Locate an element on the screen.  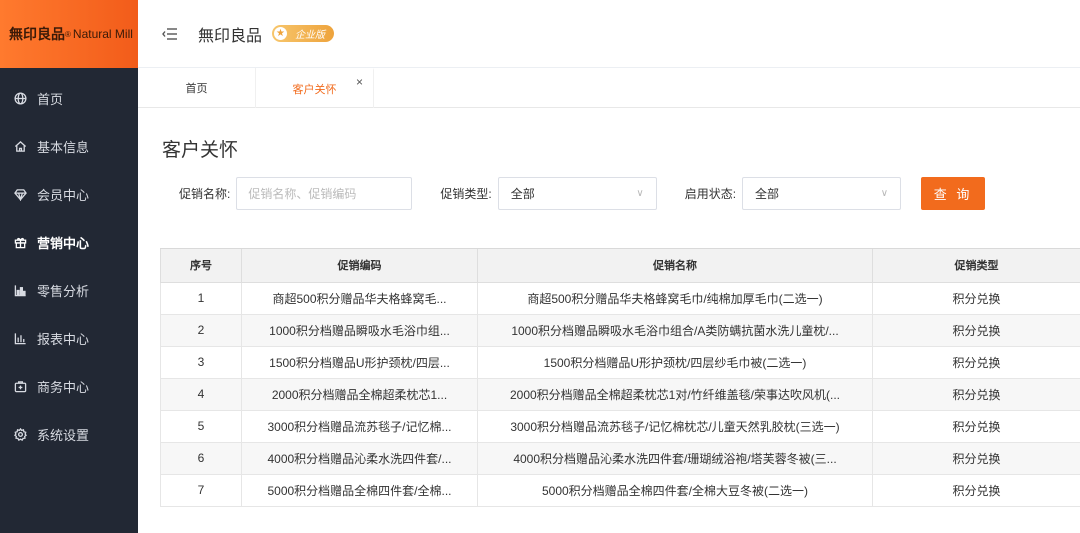
sidebar-item-basic-info: 基本信息 is located at coordinates (69, 146).